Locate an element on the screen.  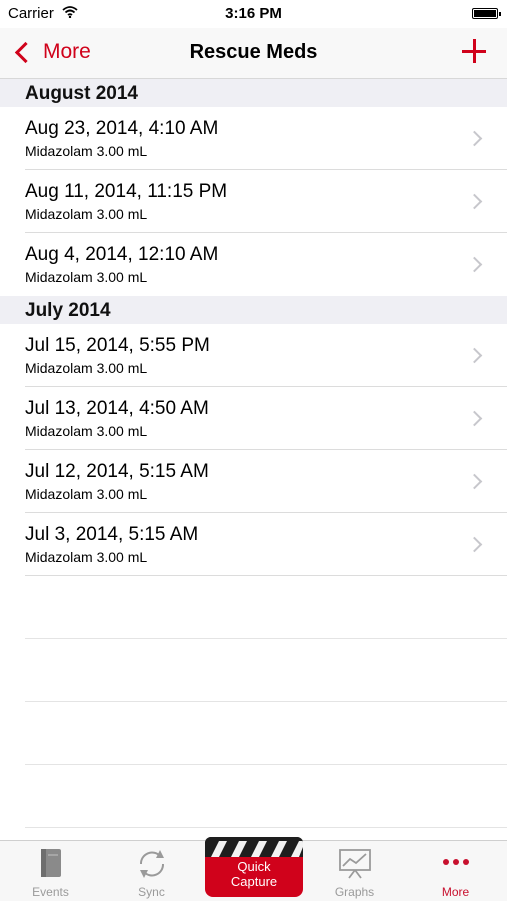
entry-date: Aug 4, 2014, 12:10 AM is located at coordinates (122, 254).